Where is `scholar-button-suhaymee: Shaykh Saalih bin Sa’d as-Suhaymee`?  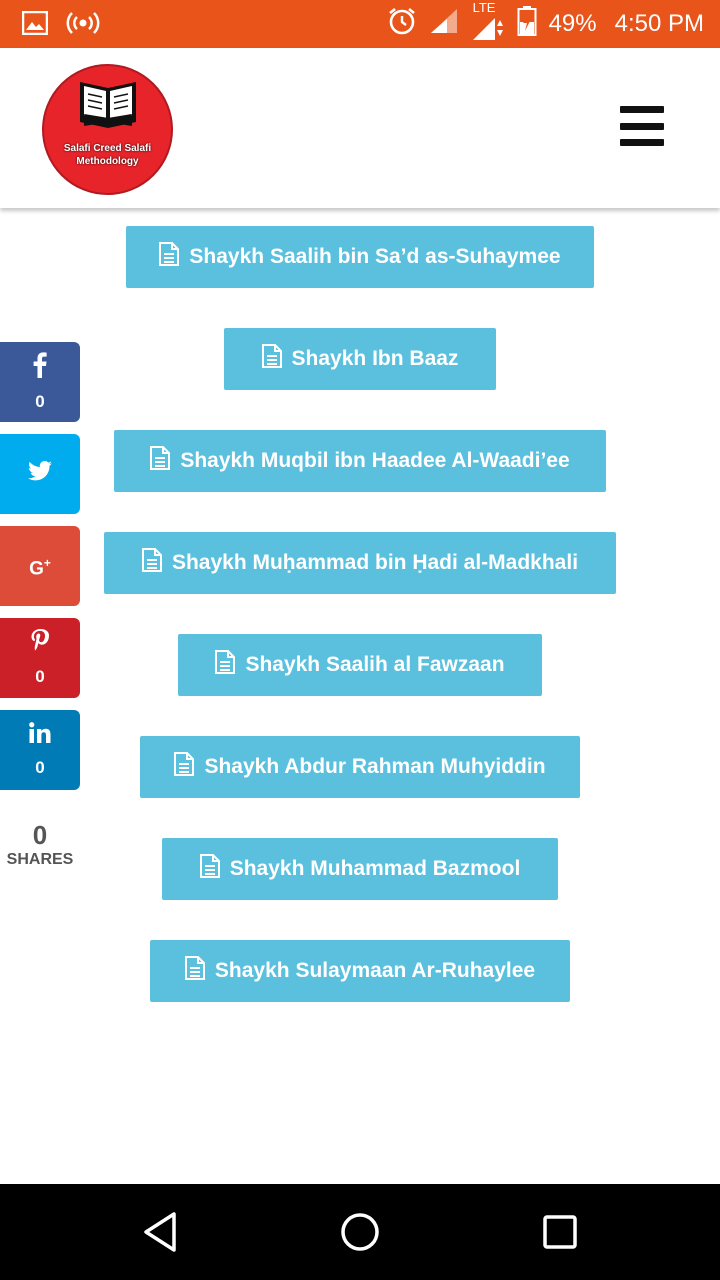 scholar-button-suhaymee: Shaykh Saalih bin Sa’d as-Suhaymee is located at coordinates (360, 257).